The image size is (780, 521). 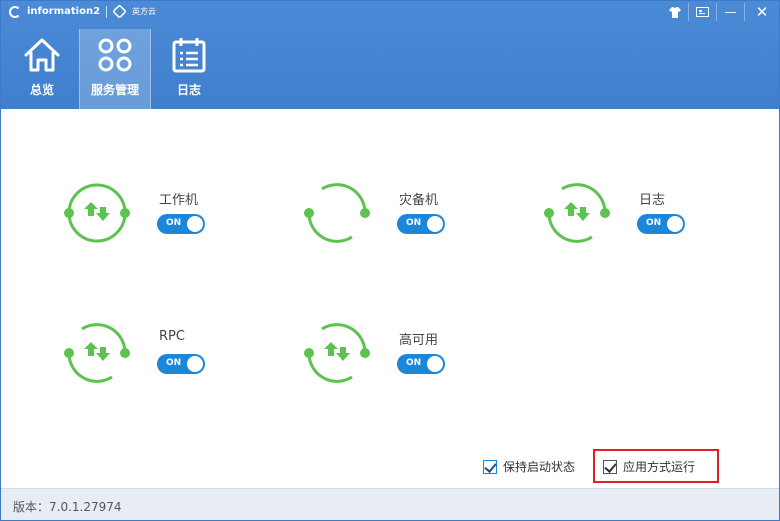 I want to click on skin-button, so click(x=674, y=12).